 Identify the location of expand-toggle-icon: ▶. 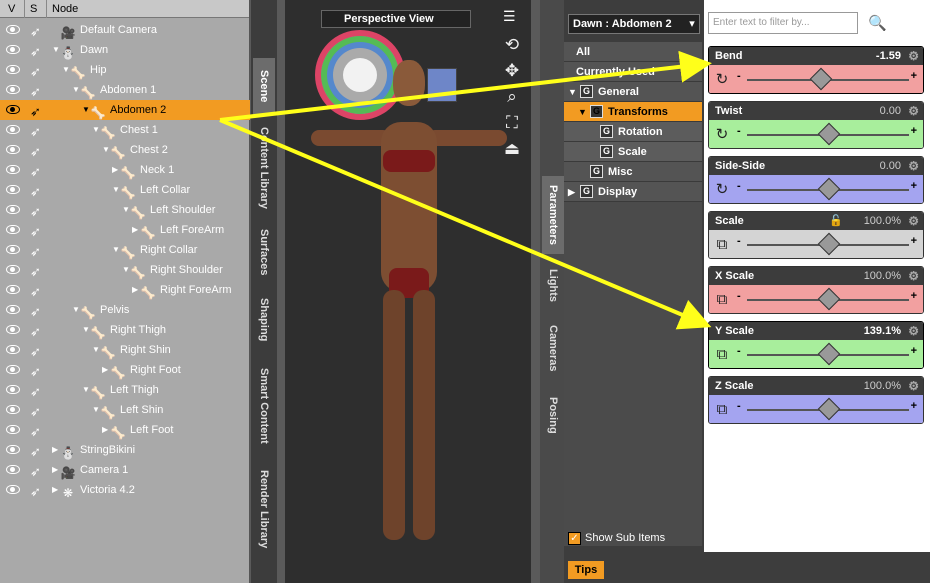
(571, 192).